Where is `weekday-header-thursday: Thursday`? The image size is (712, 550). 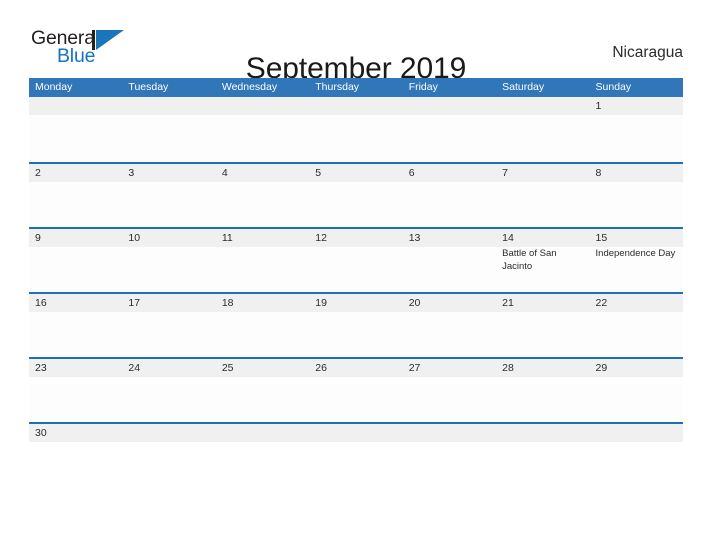
weekday-header-thursday: Thursday is located at coordinates (337, 87).